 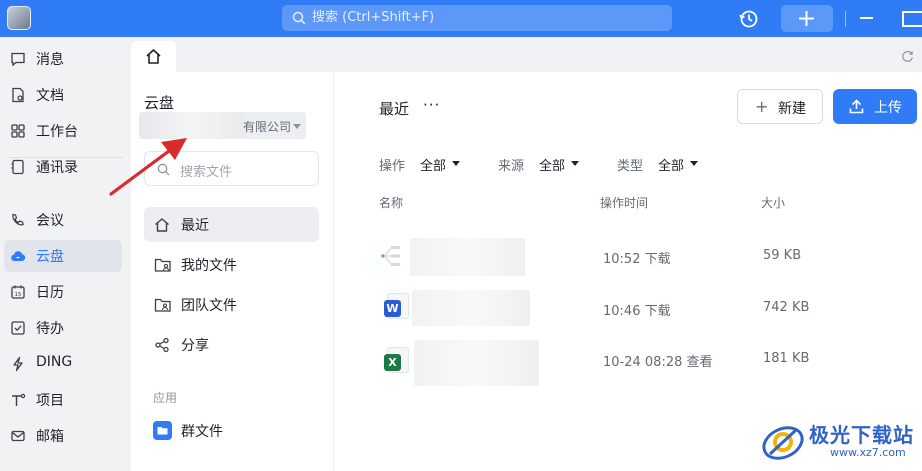 What do you see at coordinates (65, 95) in the screenshot?
I see `nav-item-docs: 文档` at bounding box center [65, 95].